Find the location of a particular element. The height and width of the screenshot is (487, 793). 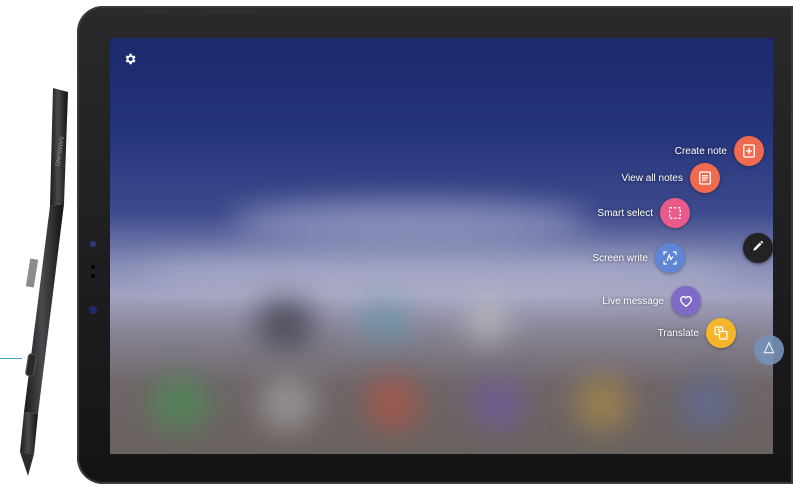

create-note-icon is located at coordinates (749, 151).